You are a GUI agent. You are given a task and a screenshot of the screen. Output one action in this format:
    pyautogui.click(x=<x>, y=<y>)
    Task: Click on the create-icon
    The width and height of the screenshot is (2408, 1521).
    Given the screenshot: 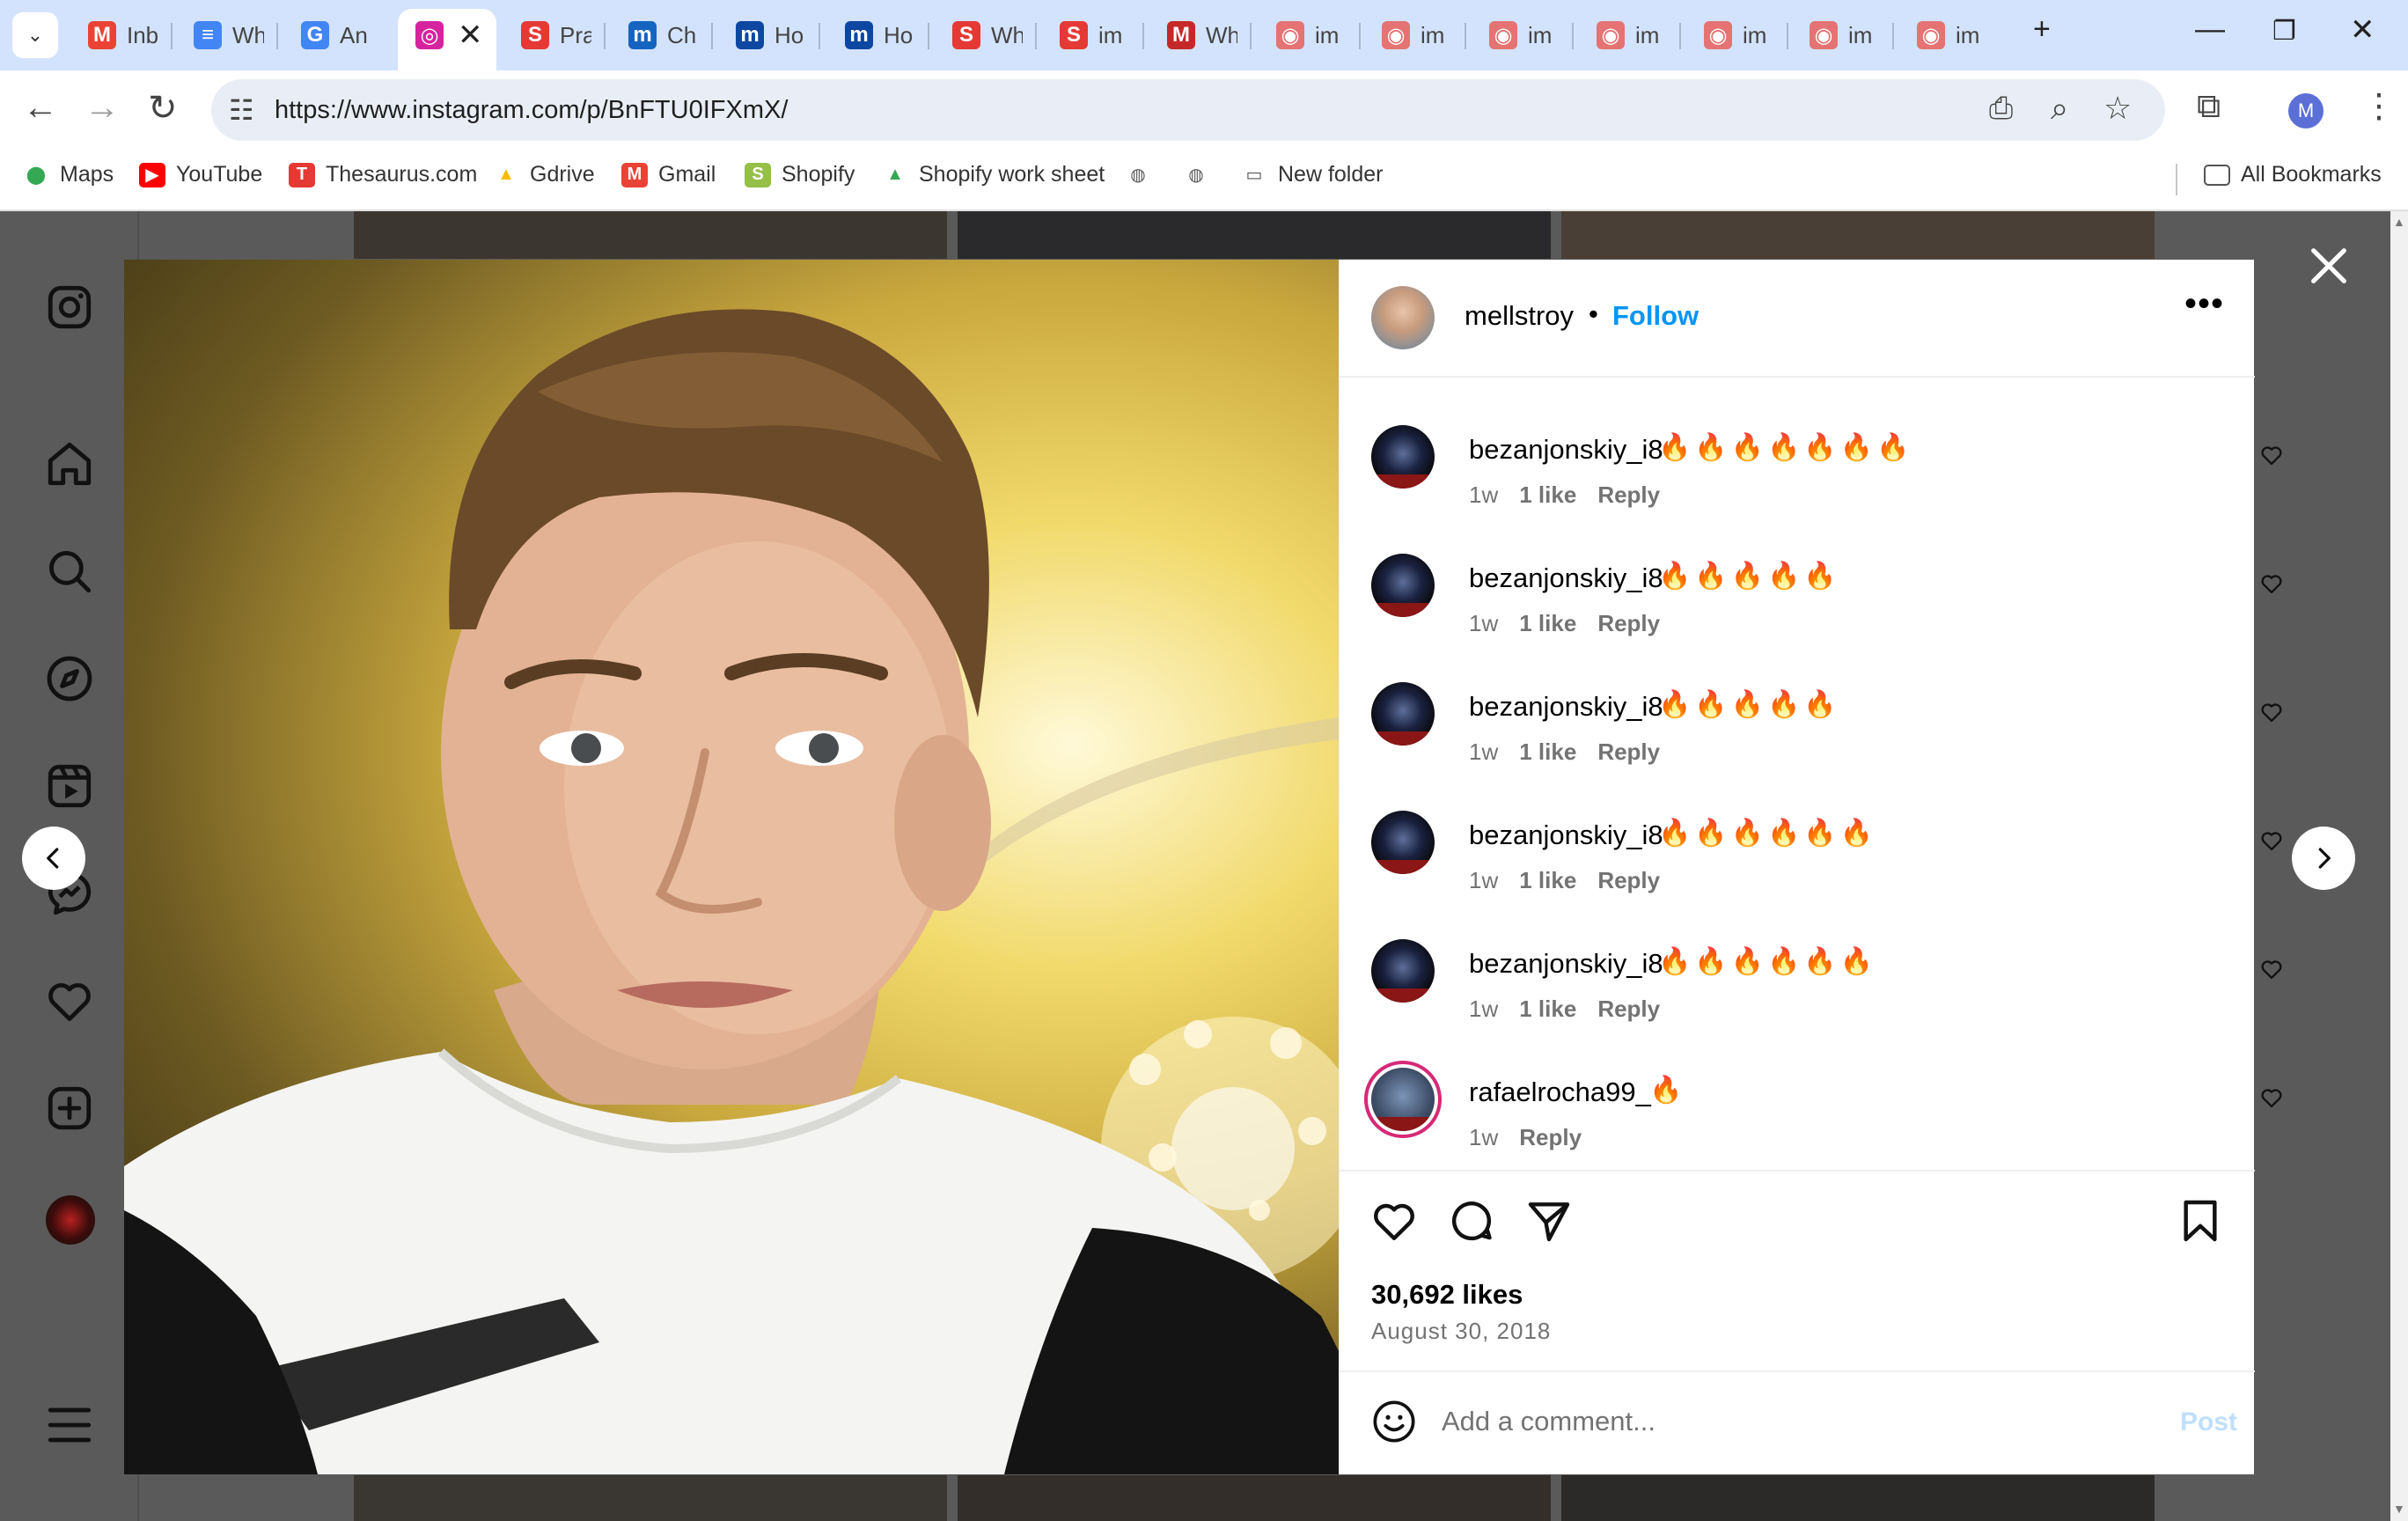 What is the action you would take?
    pyautogui.click(x=69, y=1108)
    